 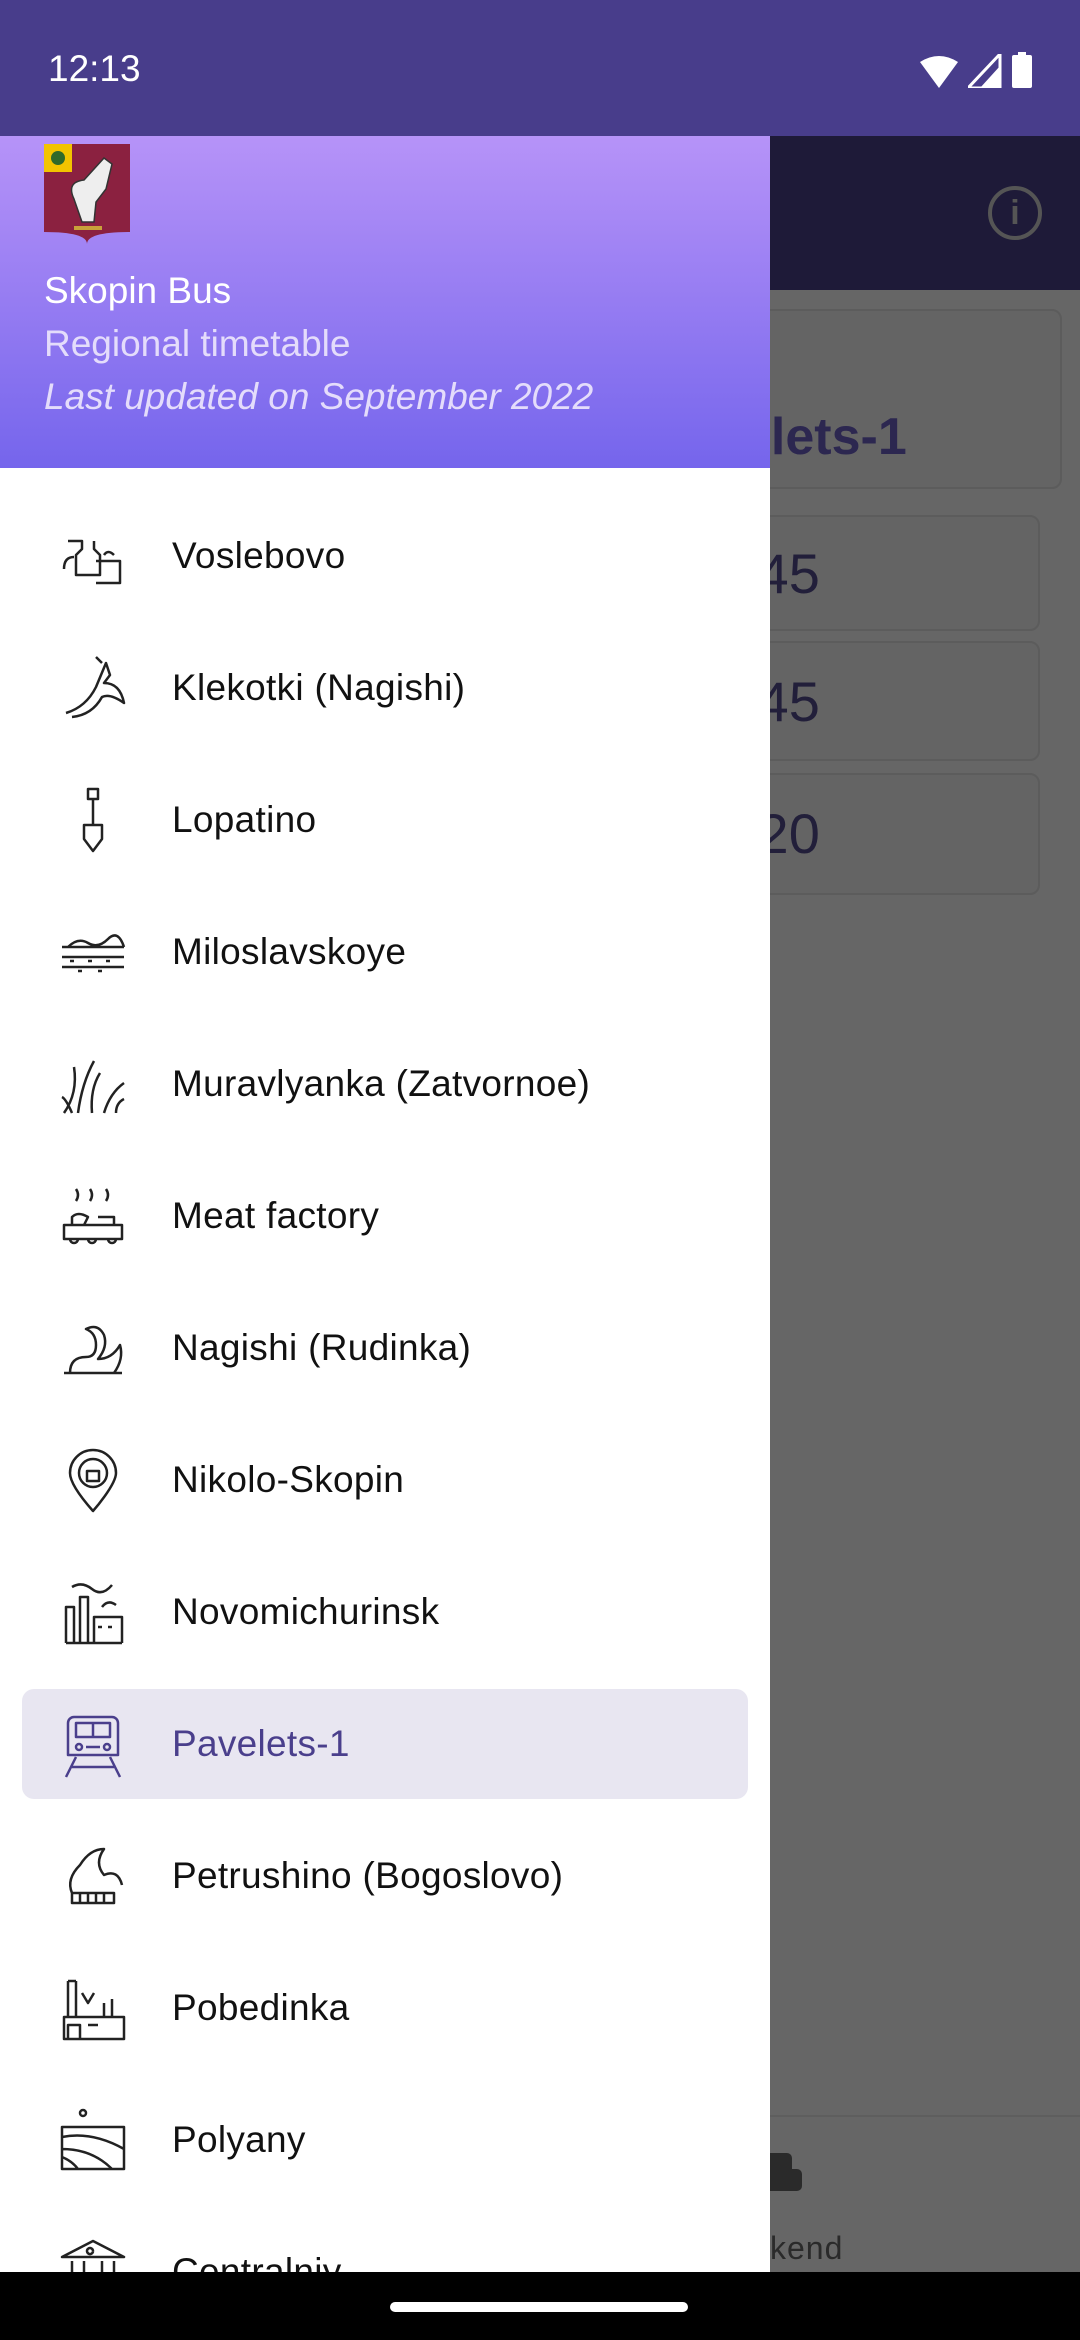 I want to click on drawer-item-label: Pavelets-1, so click(x=261, y=1743).